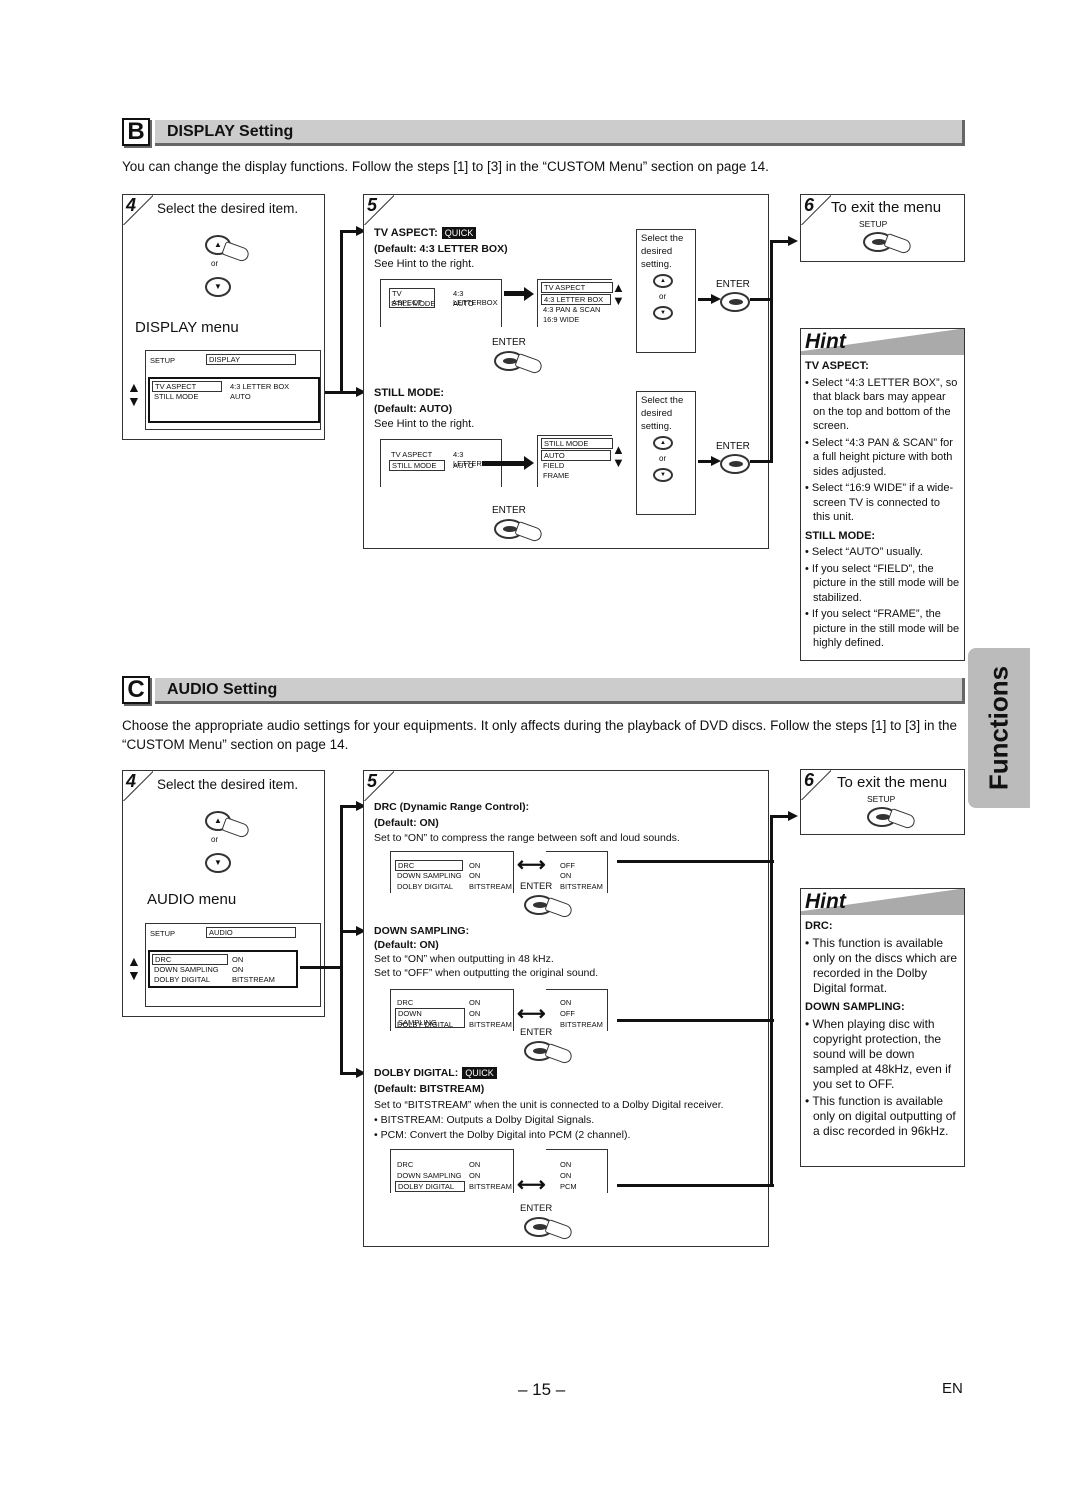 This screenshot has height=1486, width=1080. What do you see at coordinates (572, 309) in the screenshot?
I see `option: 4:3 PAN & SCAN` at bounding box center [572, 309].